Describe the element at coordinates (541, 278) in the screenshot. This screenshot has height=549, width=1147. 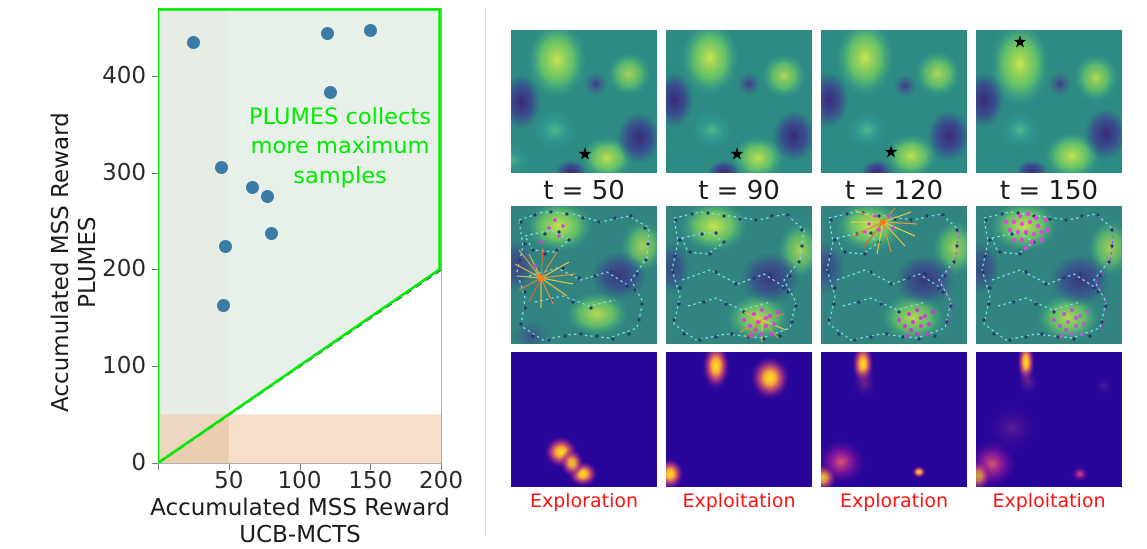
I see `fan-origin` at that location.